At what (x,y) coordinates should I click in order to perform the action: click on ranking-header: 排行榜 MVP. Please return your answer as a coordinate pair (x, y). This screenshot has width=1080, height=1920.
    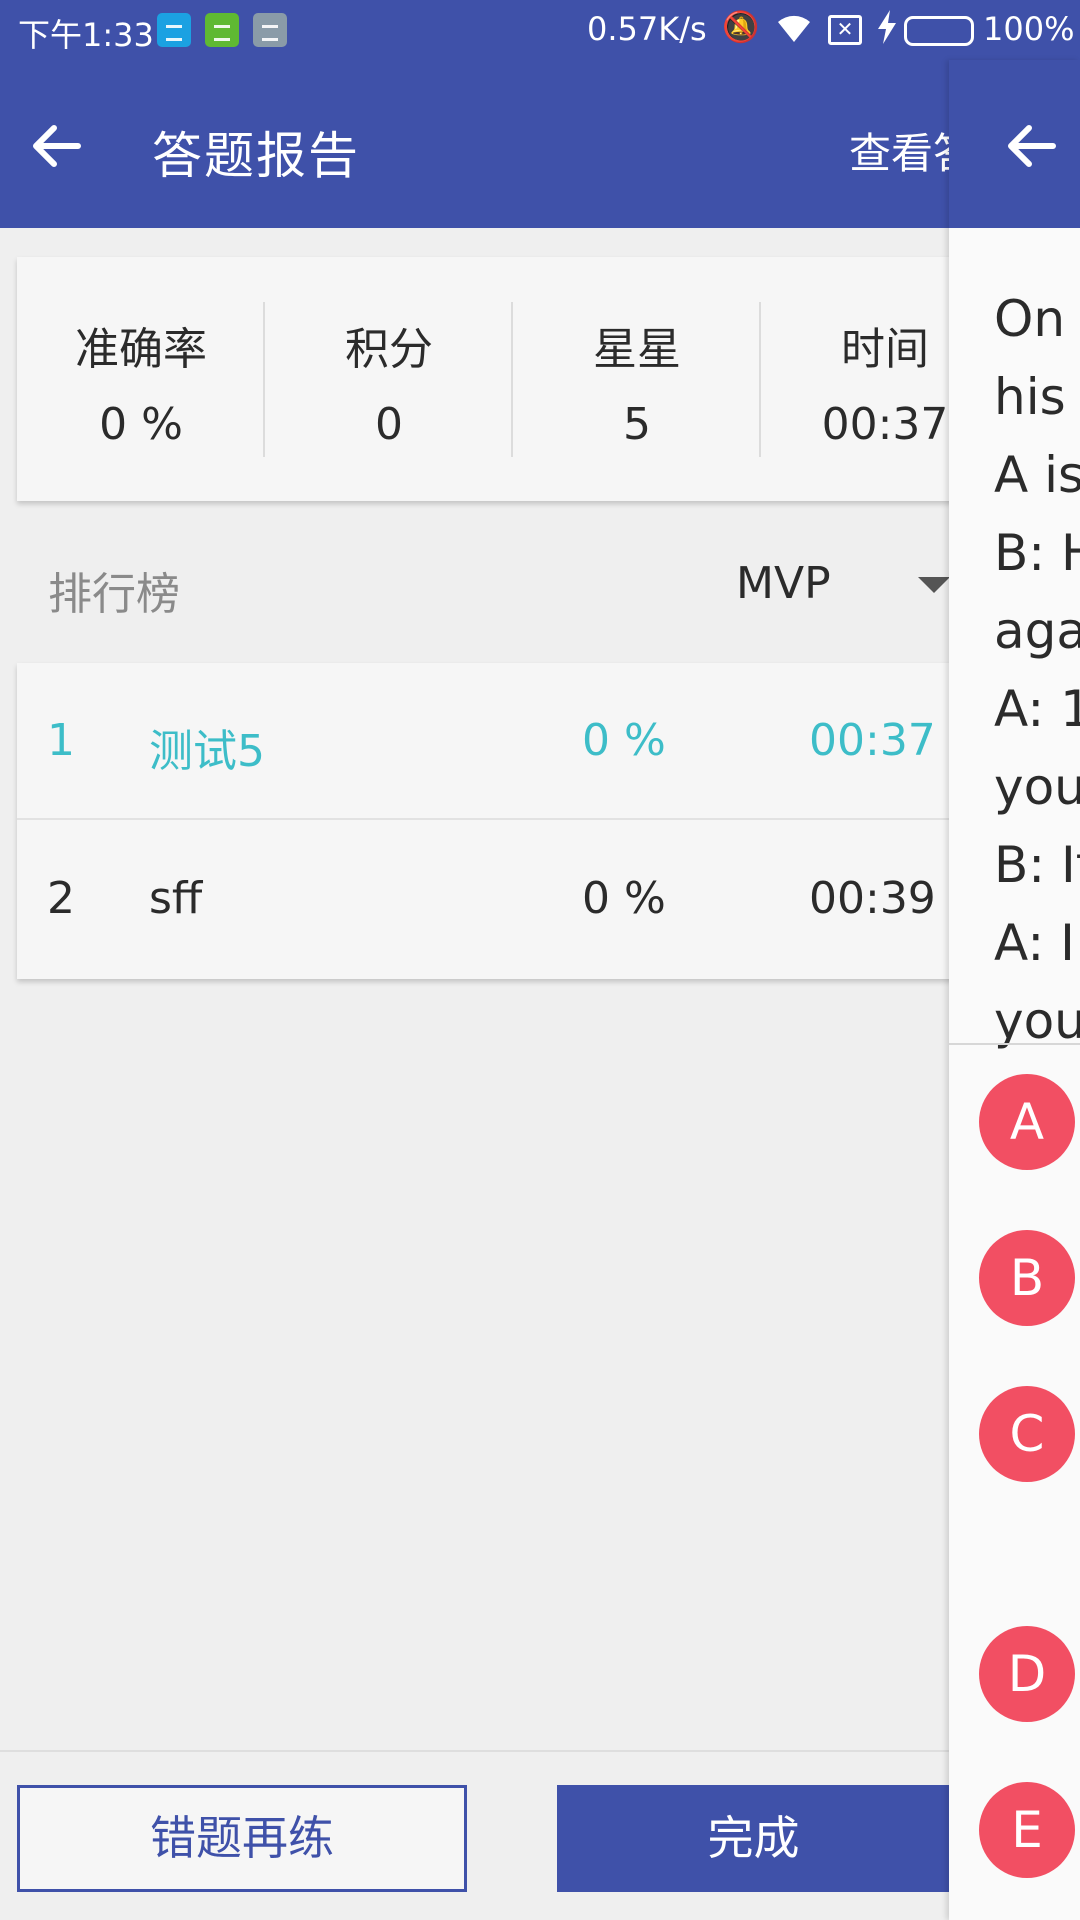
    Looking at the image, I should click on (475, 584).